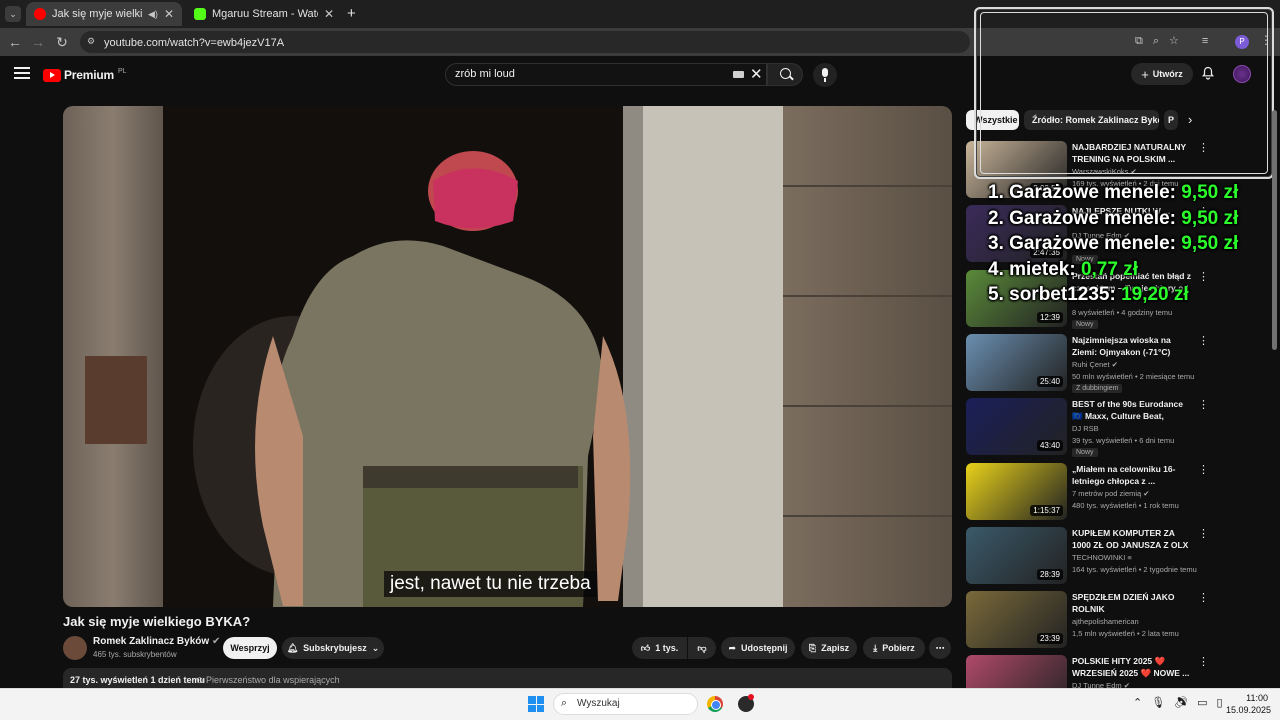 The width and height of the screenshot is (1280, 720). I want to click on menu-icon, so click(22, 73).